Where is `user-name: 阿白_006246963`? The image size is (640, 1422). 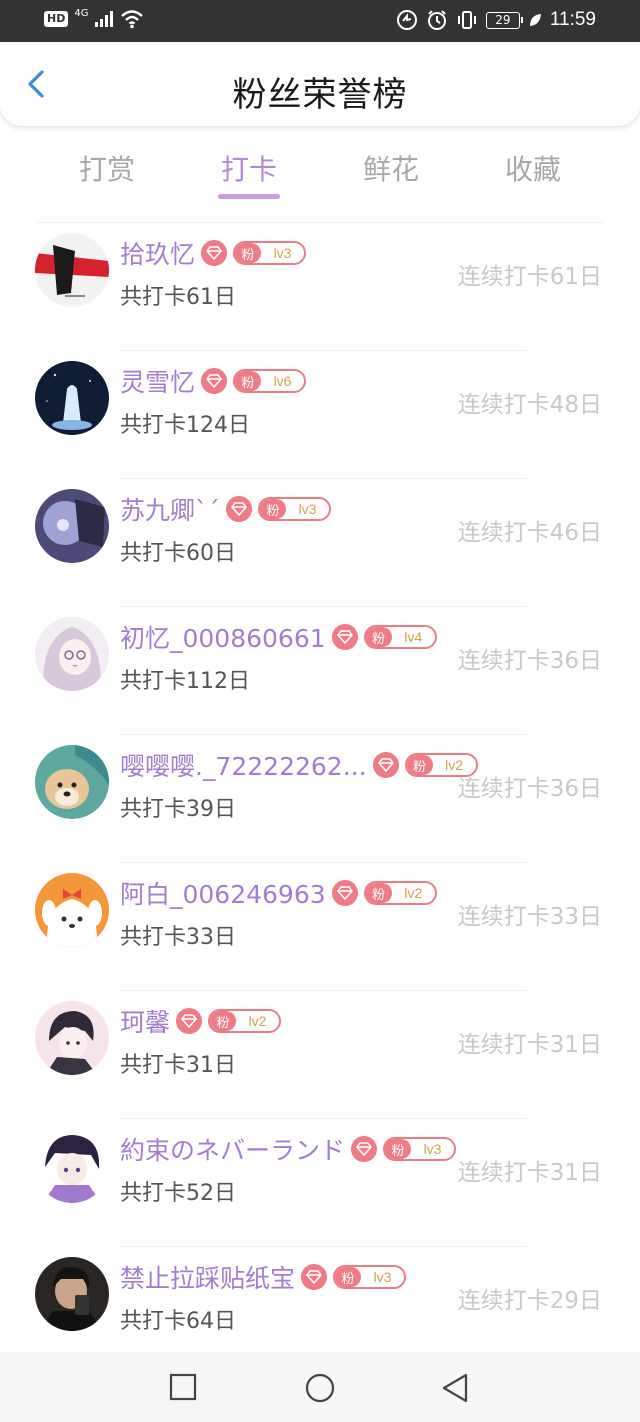 user-name: 阿白_006246963 is located at coordinates (223, 893).